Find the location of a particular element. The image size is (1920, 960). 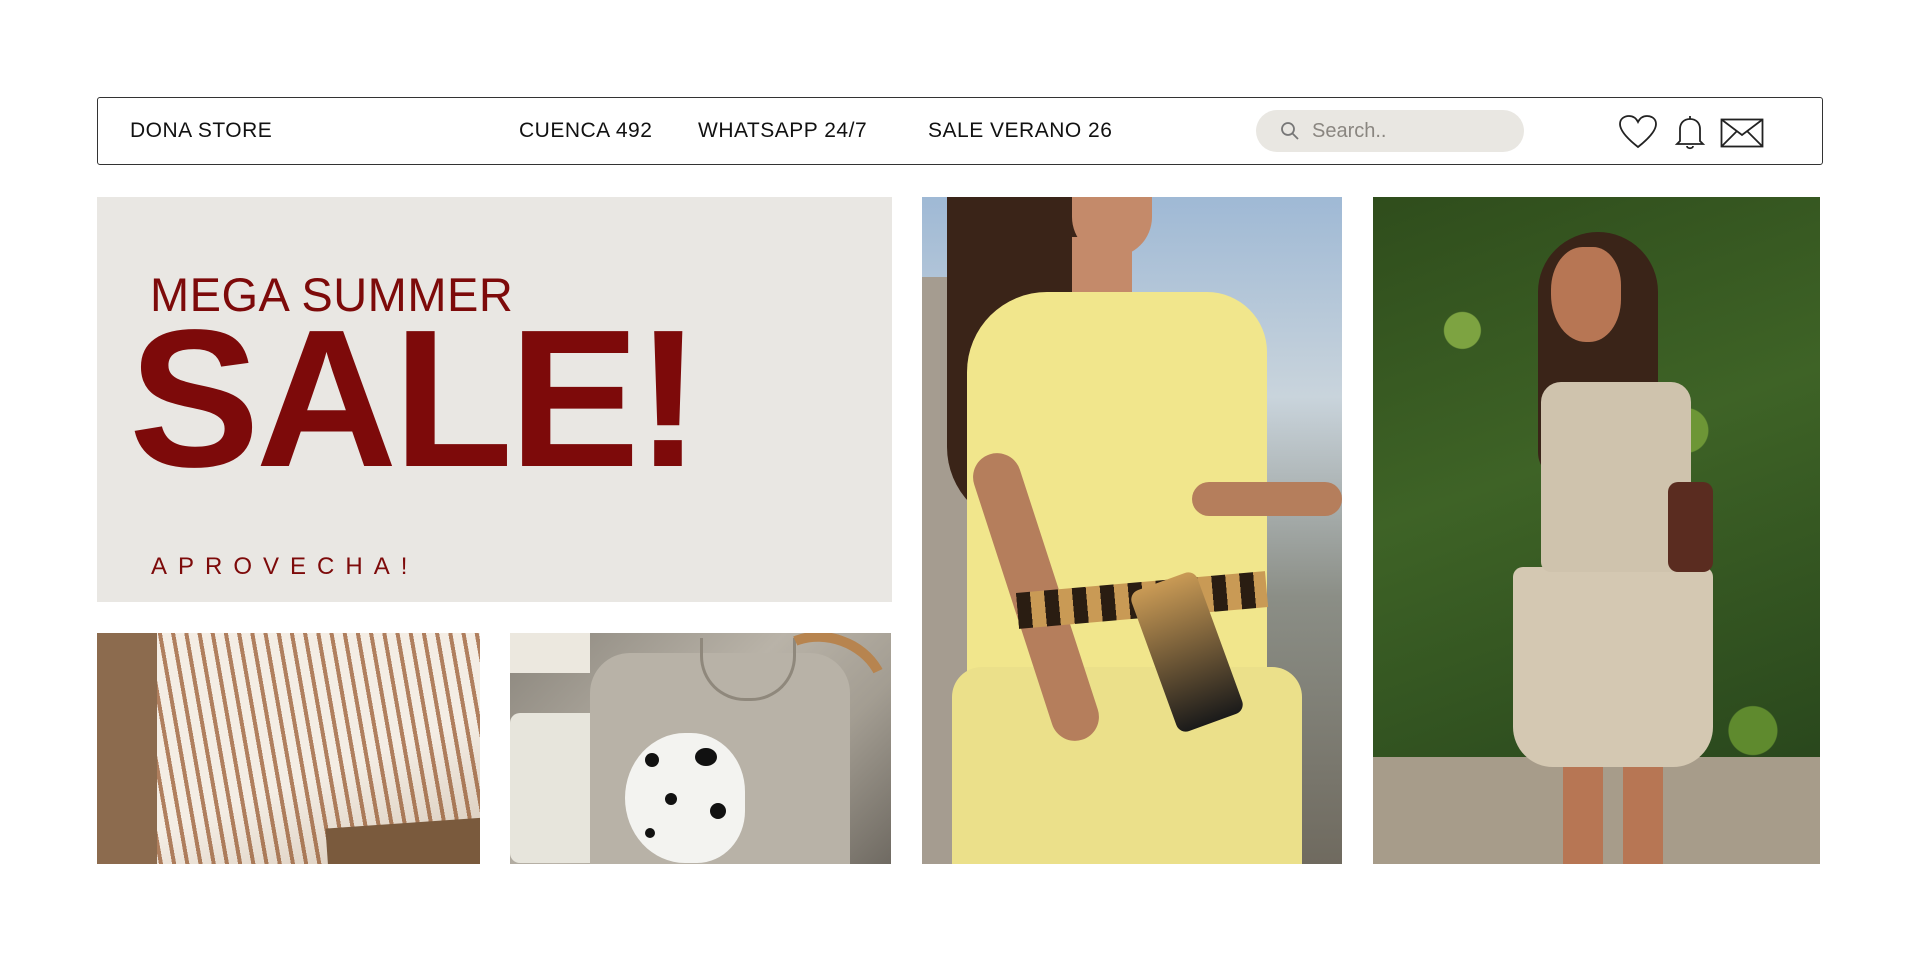

nav-link-sale: SALE VERANO 26 is located at coordinates (1020, 131).